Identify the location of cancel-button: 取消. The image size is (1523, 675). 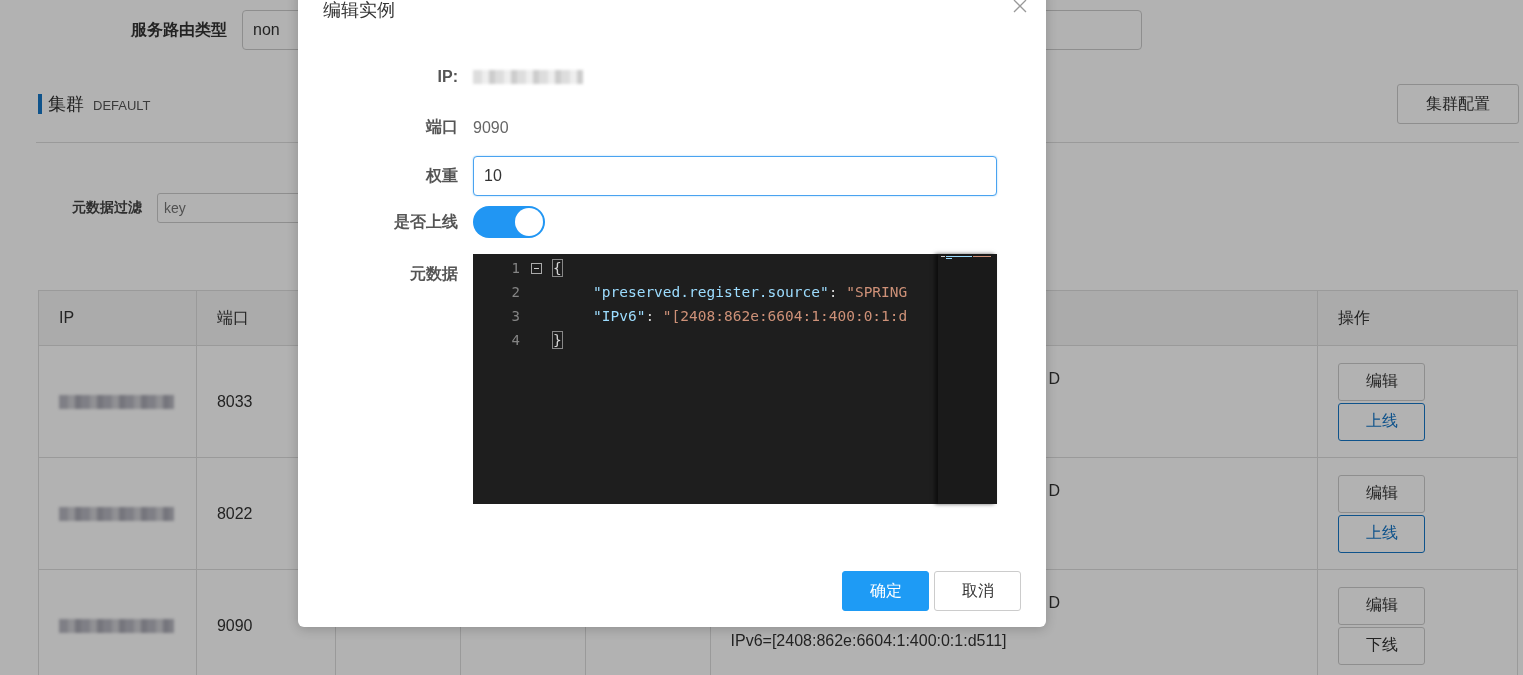
(977, 591).